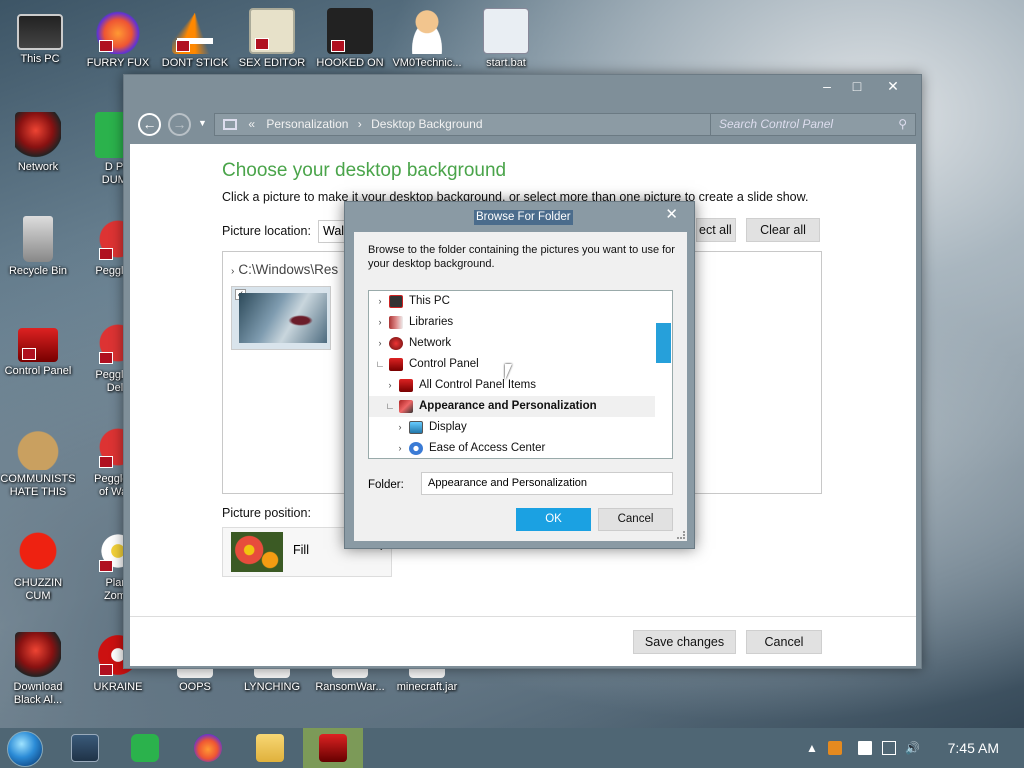 Image resolution: width=1024 pixels, height=768 pixels. Describe the element at coordinates (444, 364) in the screenshot. I see `tree-item-label: Control Panel` at that location.